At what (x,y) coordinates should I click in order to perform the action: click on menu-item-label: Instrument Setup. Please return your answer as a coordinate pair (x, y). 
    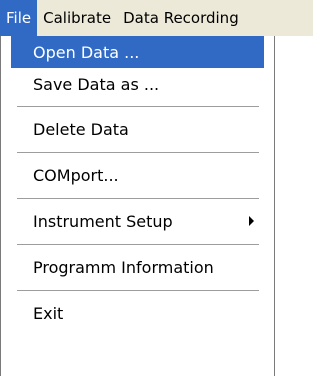
    Looking at the image, I should click on (103, 221).